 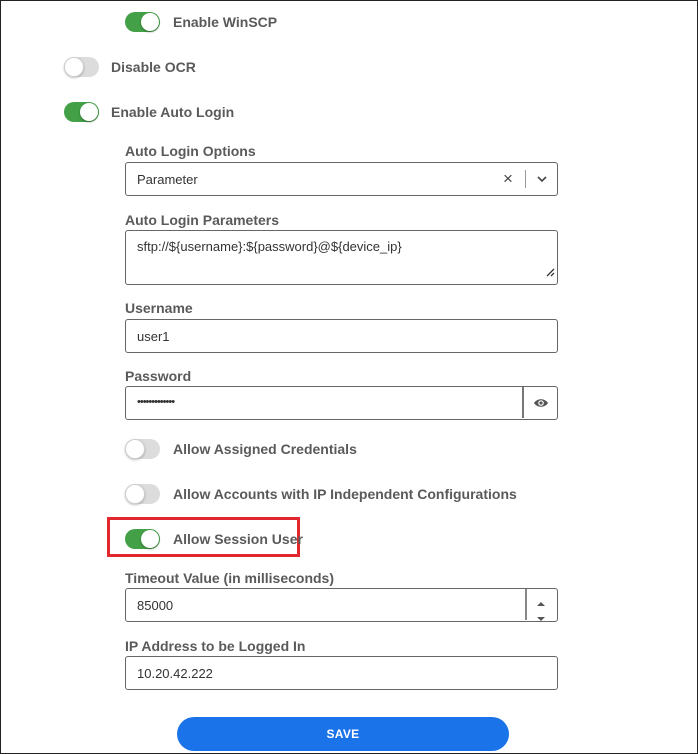 I want to click on username-input: user1, so click(x=341, y=336).